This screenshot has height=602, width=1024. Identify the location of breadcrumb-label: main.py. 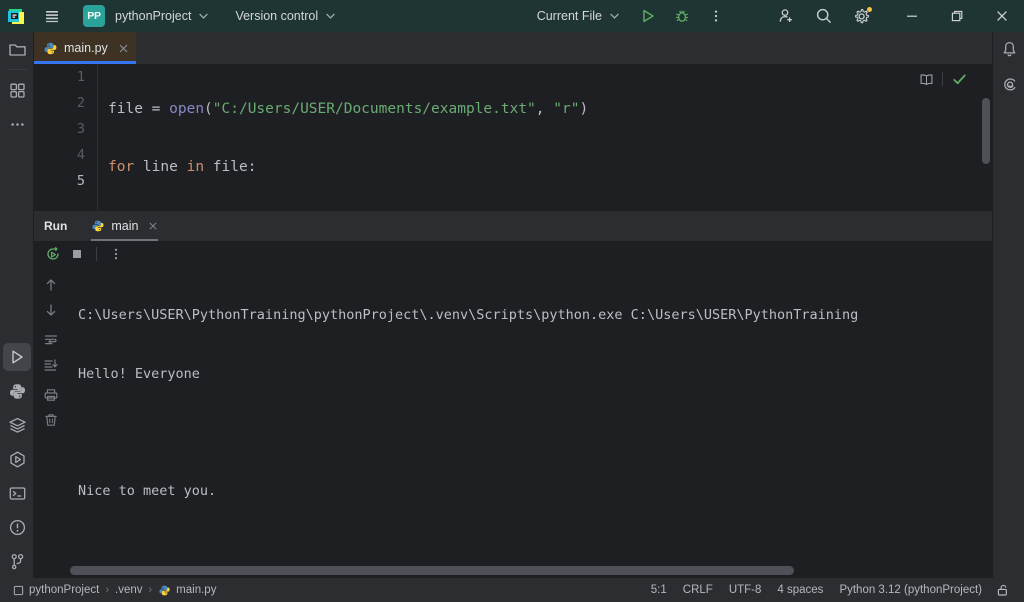
(196, 590).